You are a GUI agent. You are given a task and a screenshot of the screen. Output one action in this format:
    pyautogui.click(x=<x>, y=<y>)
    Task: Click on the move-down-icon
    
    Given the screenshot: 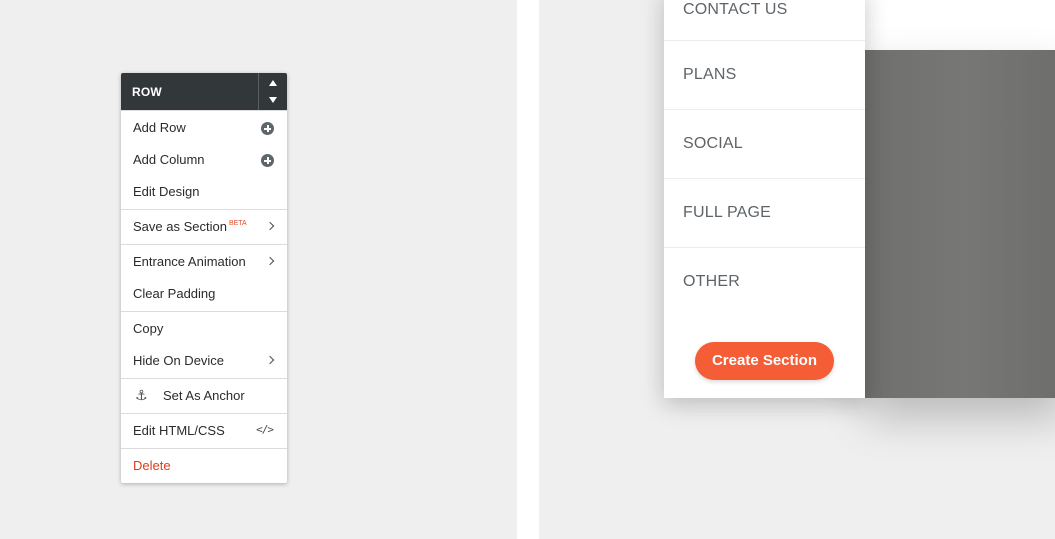 What is the action you would take?
    pyautogui.click(x=273, y=100)
    